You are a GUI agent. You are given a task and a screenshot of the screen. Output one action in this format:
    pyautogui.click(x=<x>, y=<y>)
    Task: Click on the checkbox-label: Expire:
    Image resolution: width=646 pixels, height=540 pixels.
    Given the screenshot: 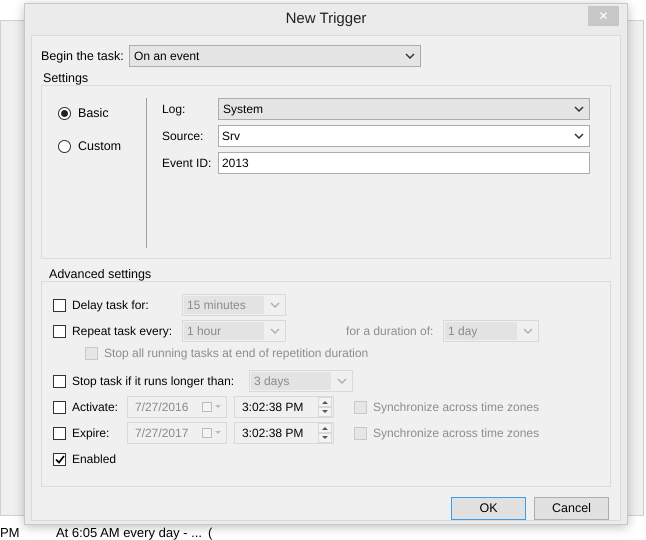 What is the action you would take?
    pyautogui.click(x=91, y=433)
    